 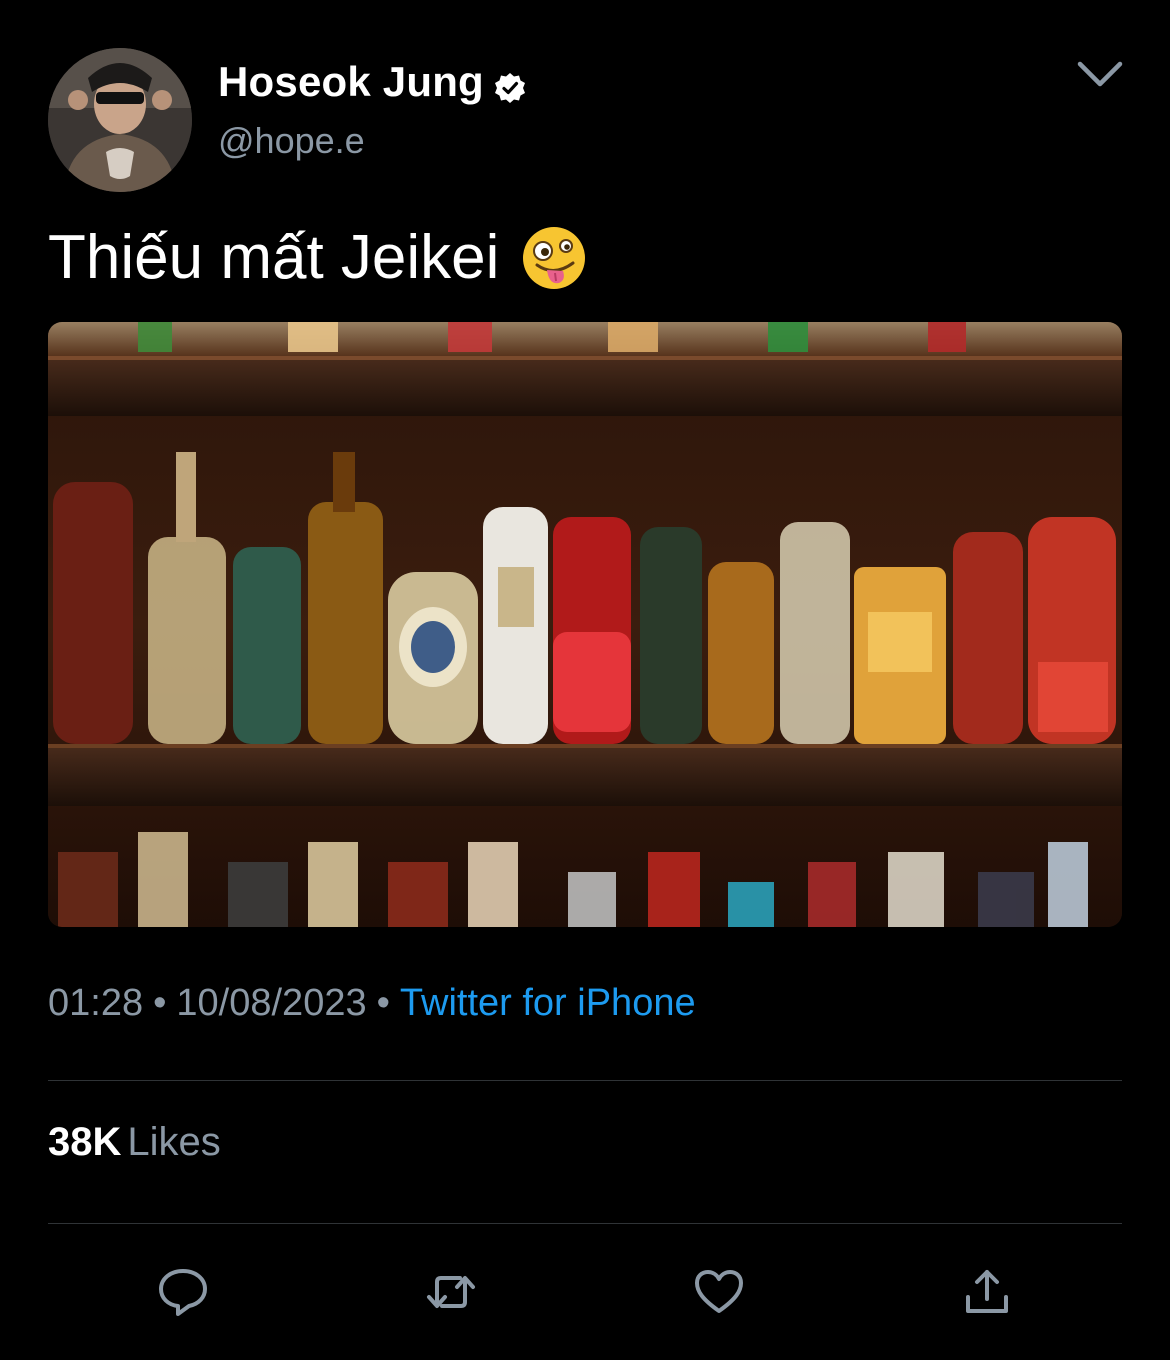 I want to click on source-link: Twitter for iPhone, so click(x=548, y=1003).